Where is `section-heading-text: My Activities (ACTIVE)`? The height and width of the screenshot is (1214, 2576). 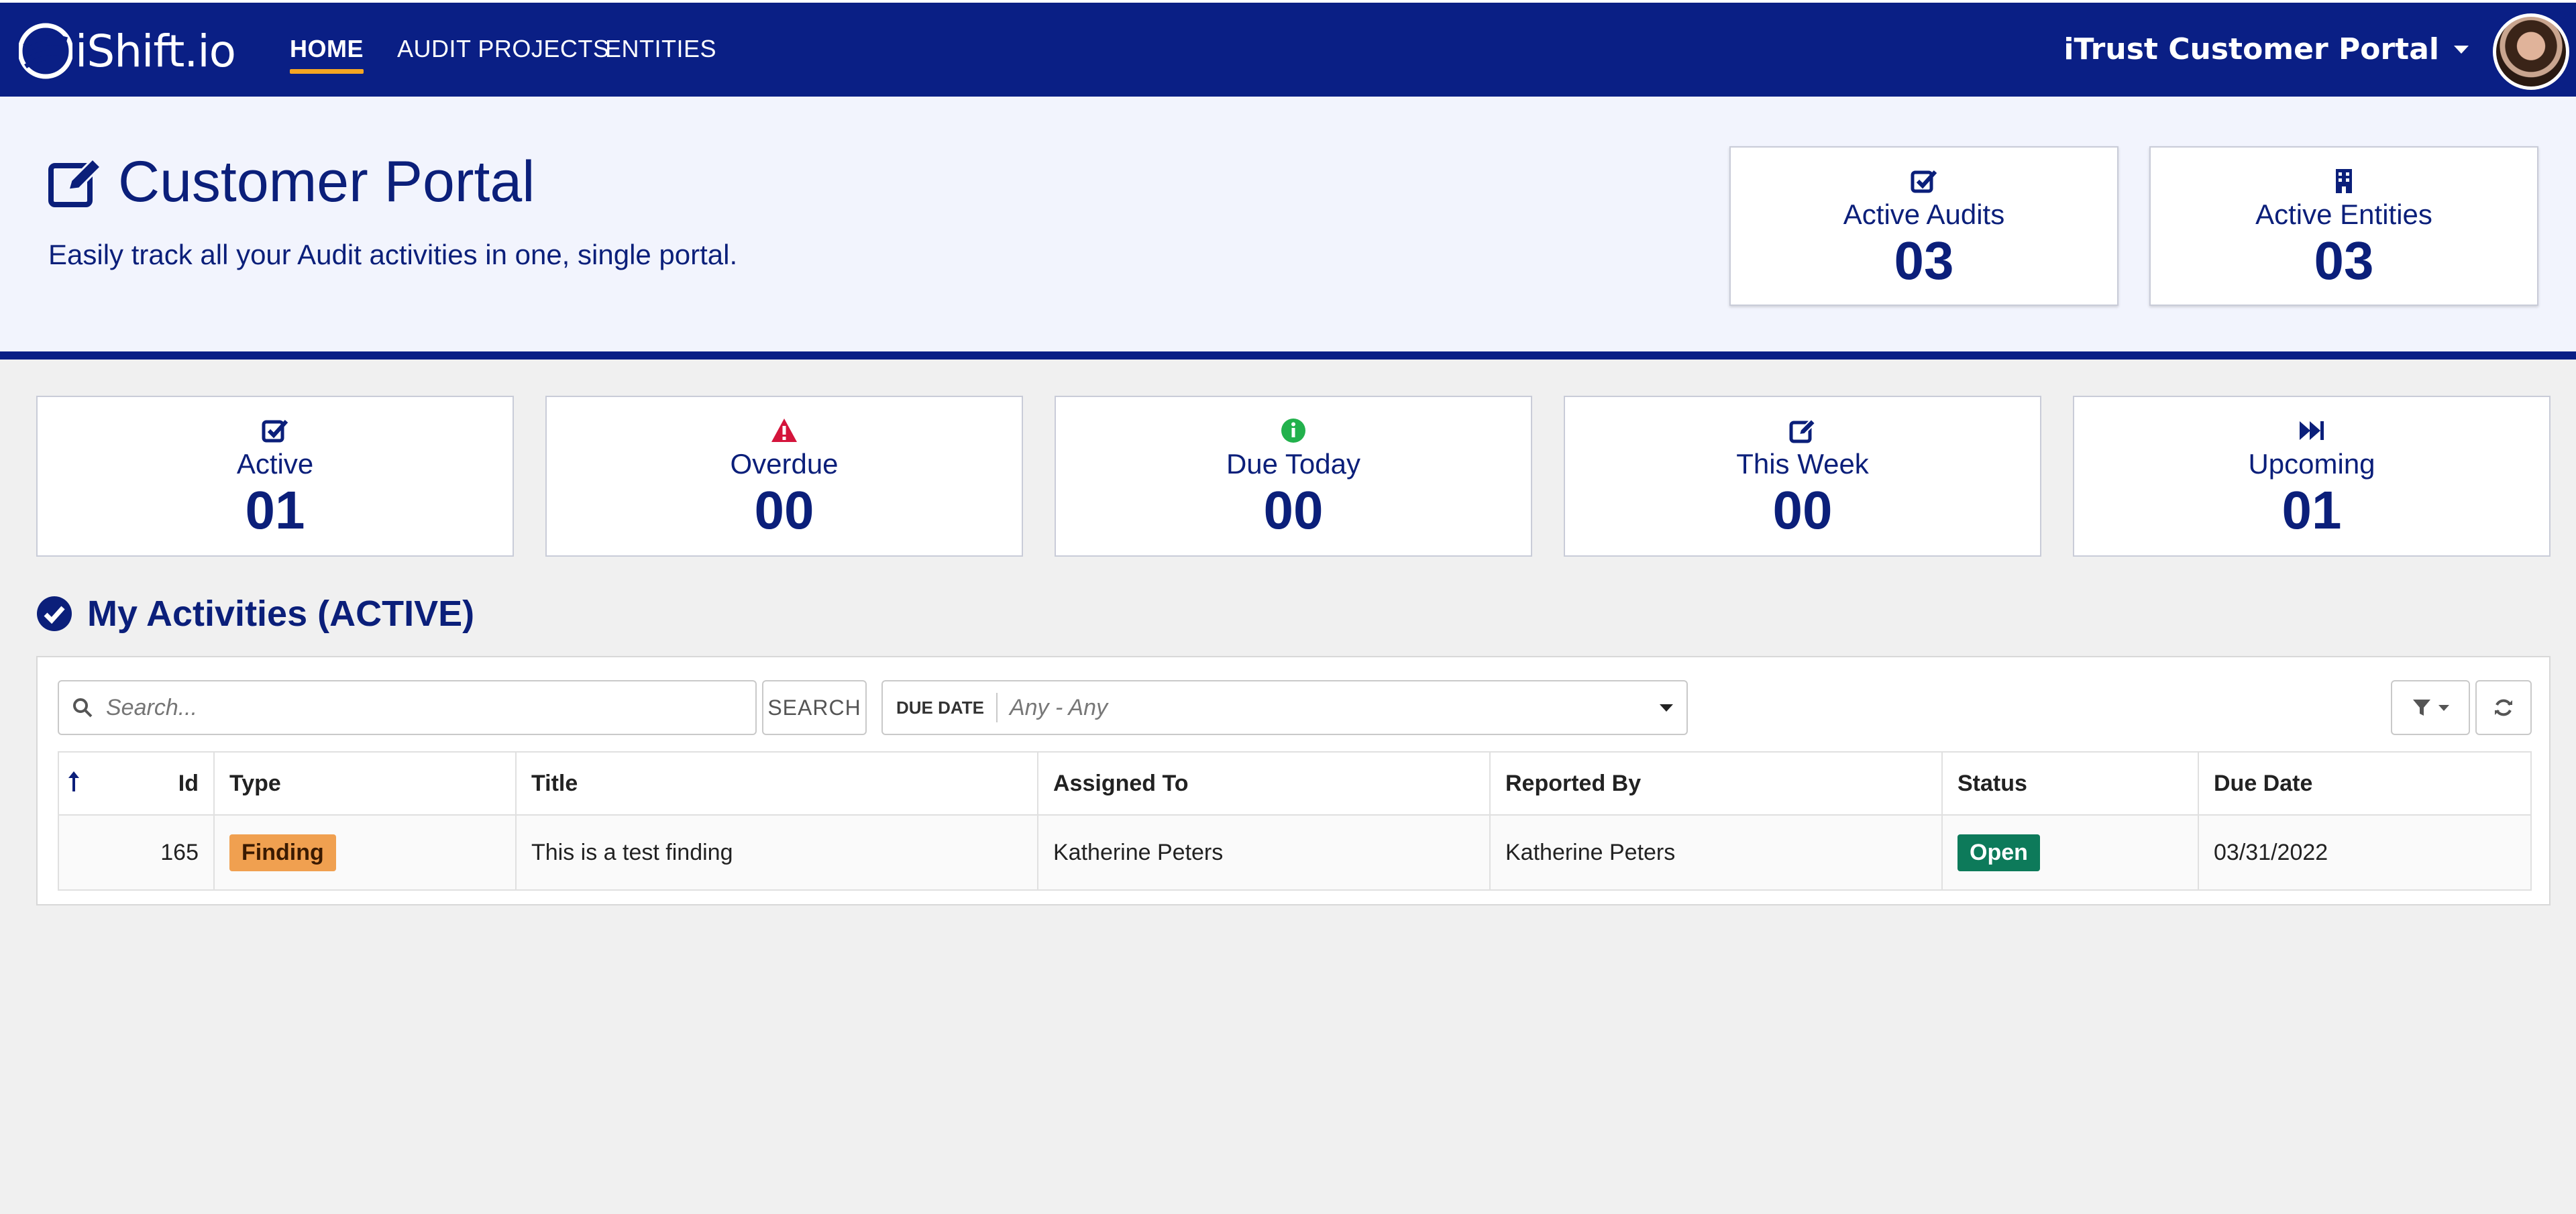
section-heading-text: My Activities (ACTIVE) is located at coordinates (281, 614).